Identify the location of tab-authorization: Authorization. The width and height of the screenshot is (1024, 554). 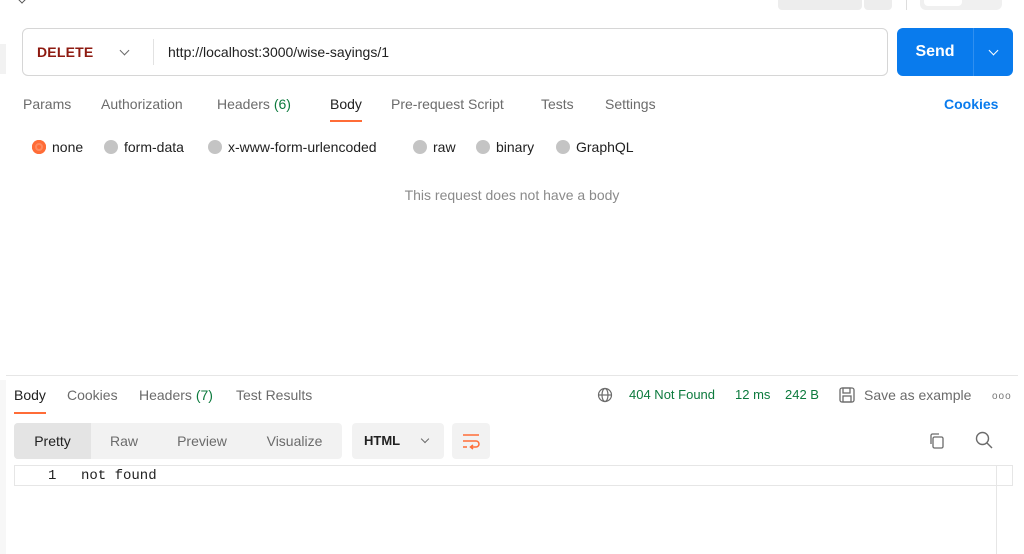
(142, 104).